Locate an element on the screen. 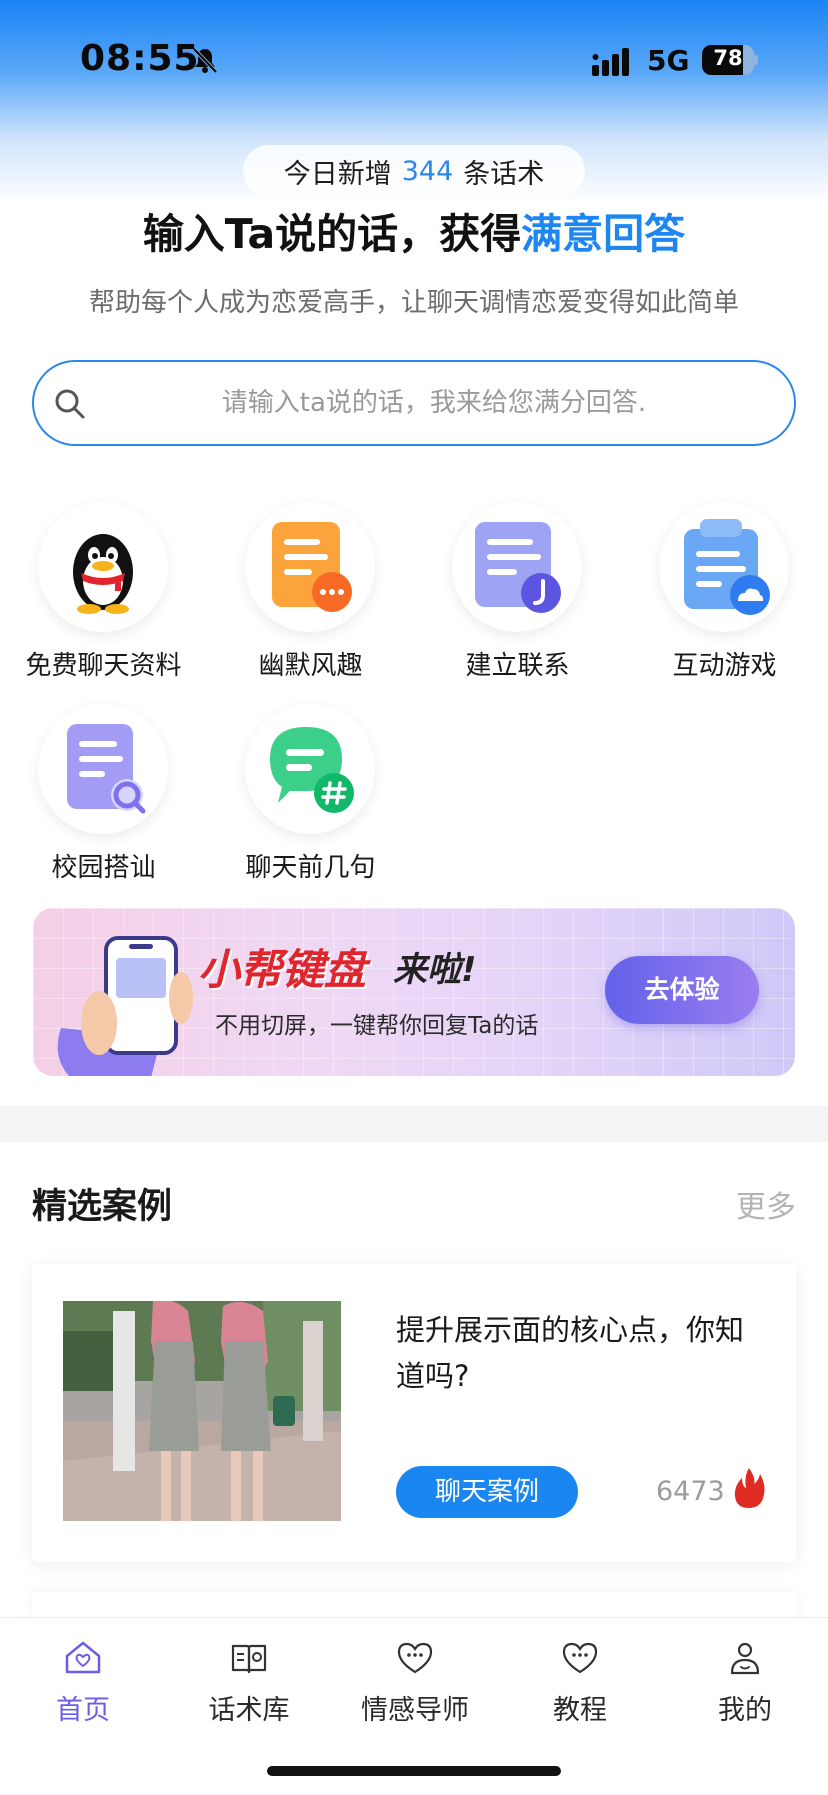 The height and width of the screenshot is (1795, 828). feature-campus-pickup: 校园搭讪 is located at coordinates (103, 799).